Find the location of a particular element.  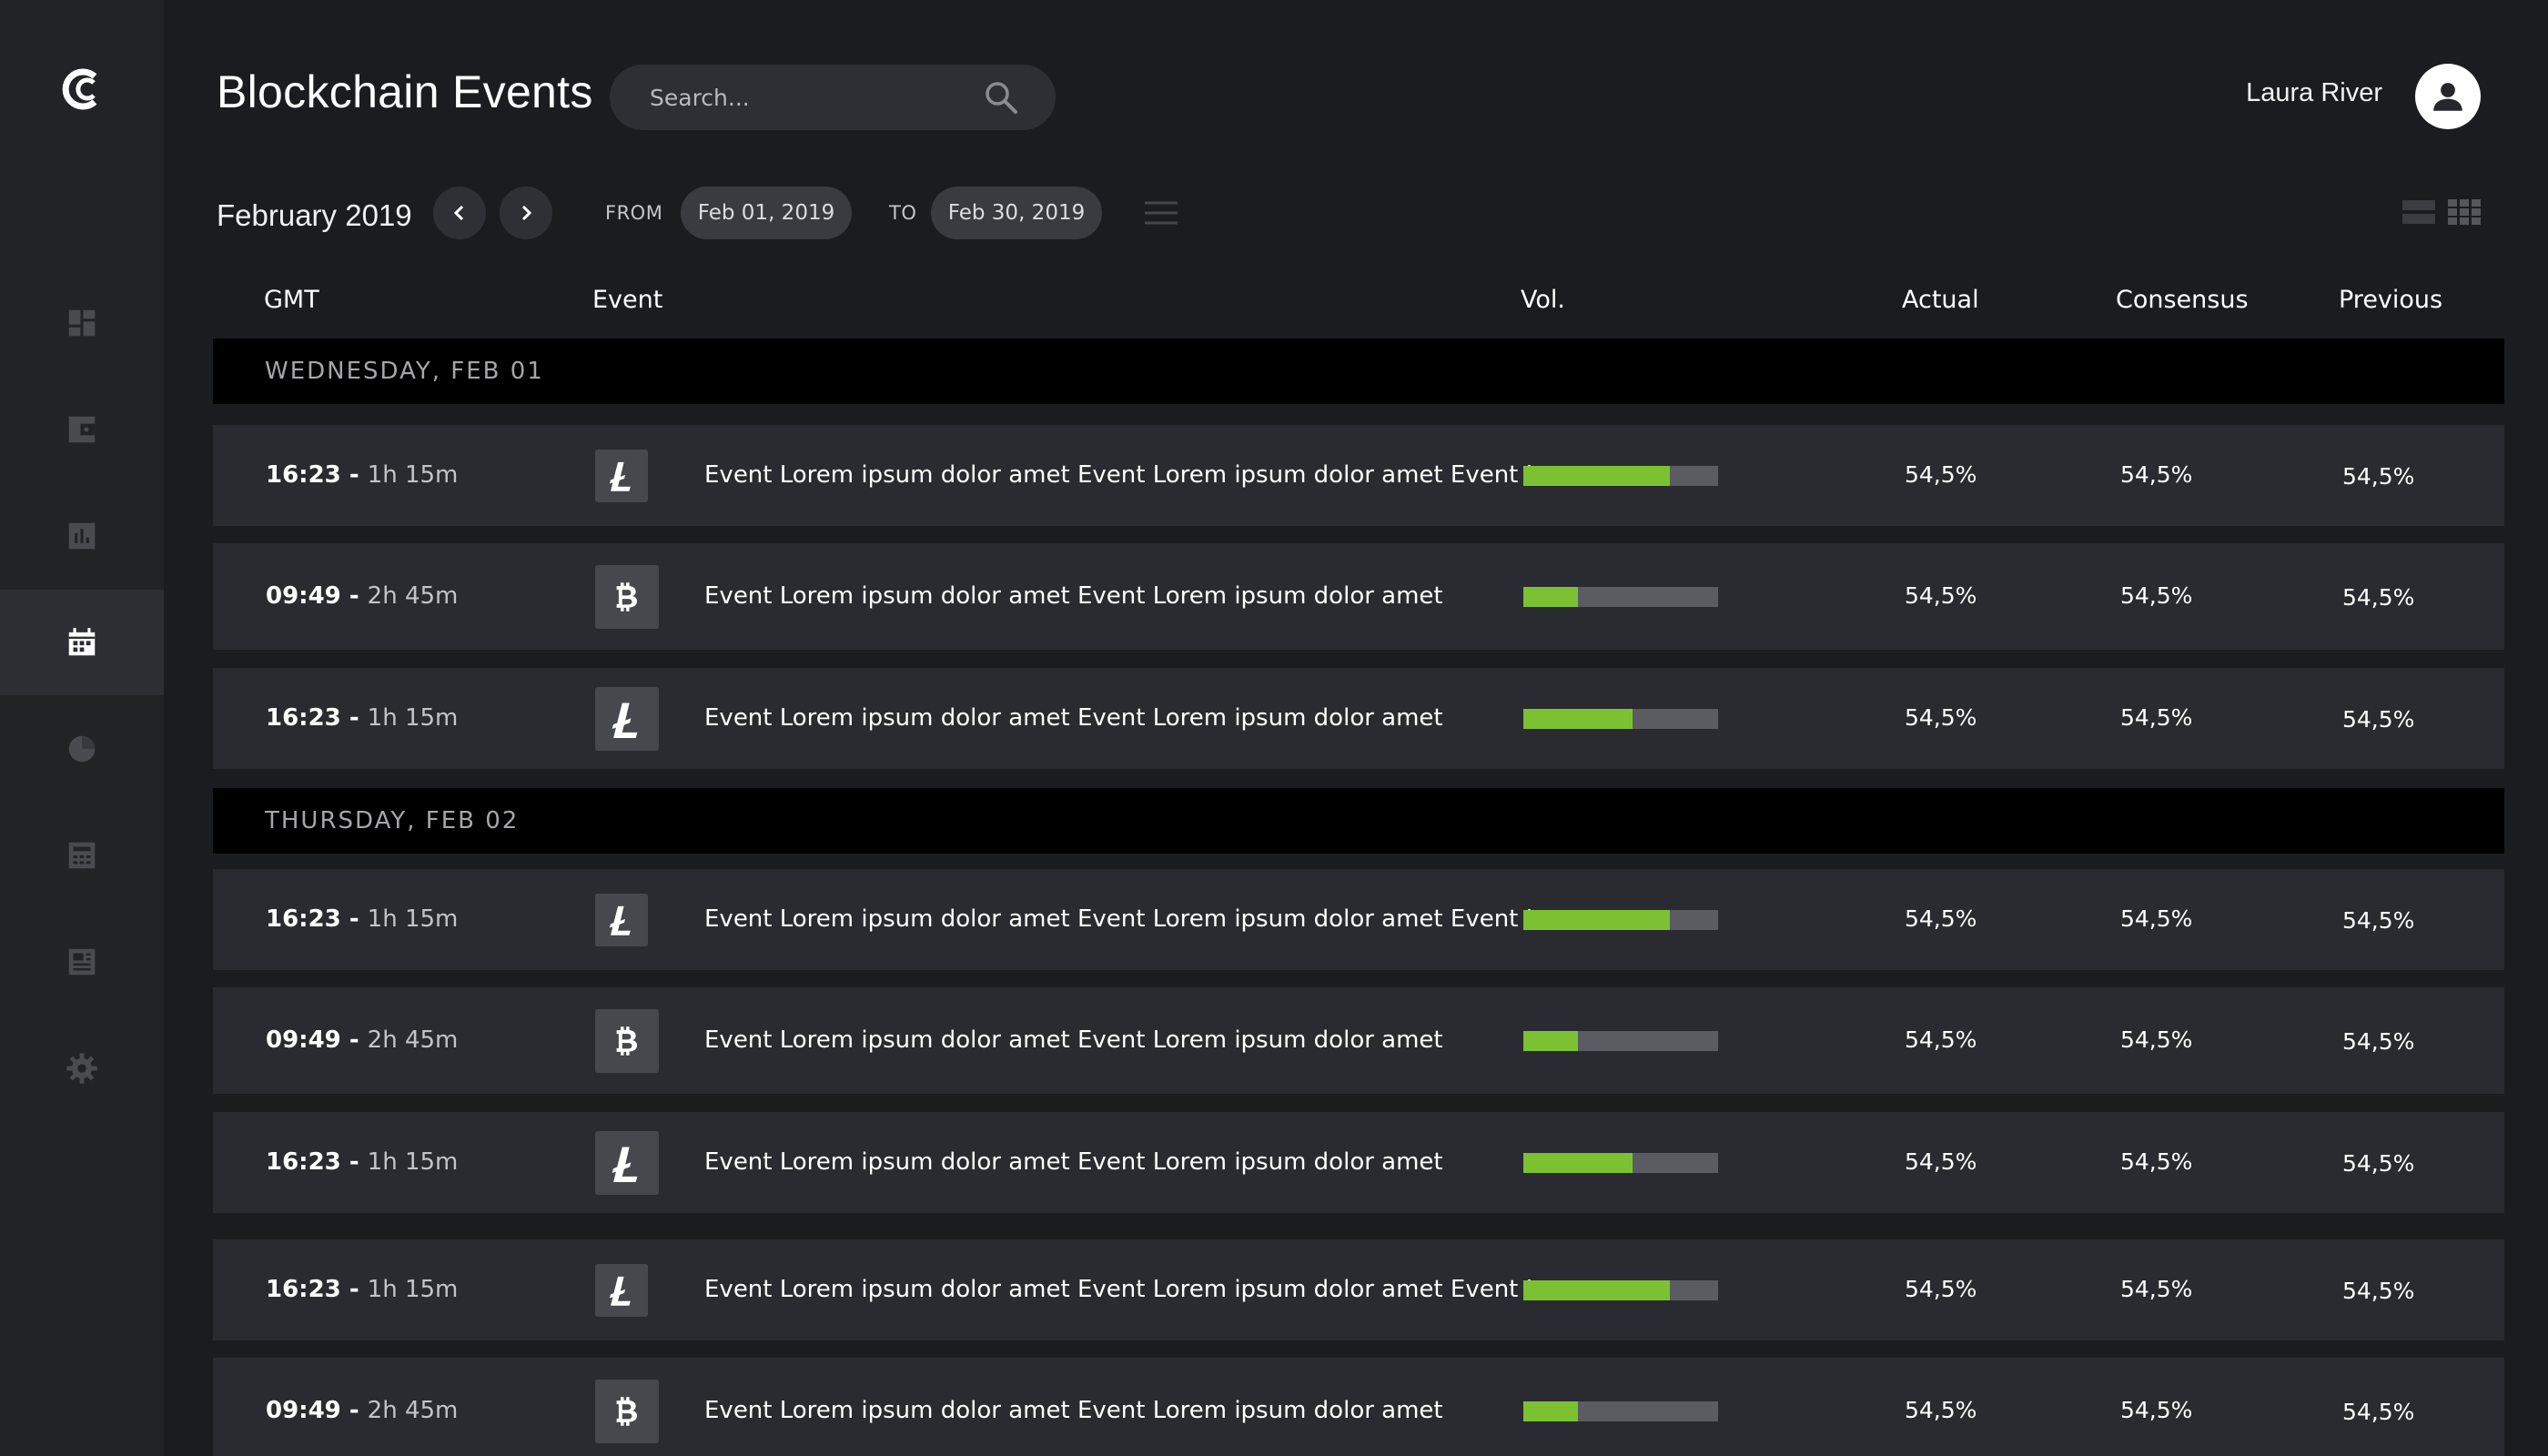

pie-chart-icon is located at coordinates (82, 749).